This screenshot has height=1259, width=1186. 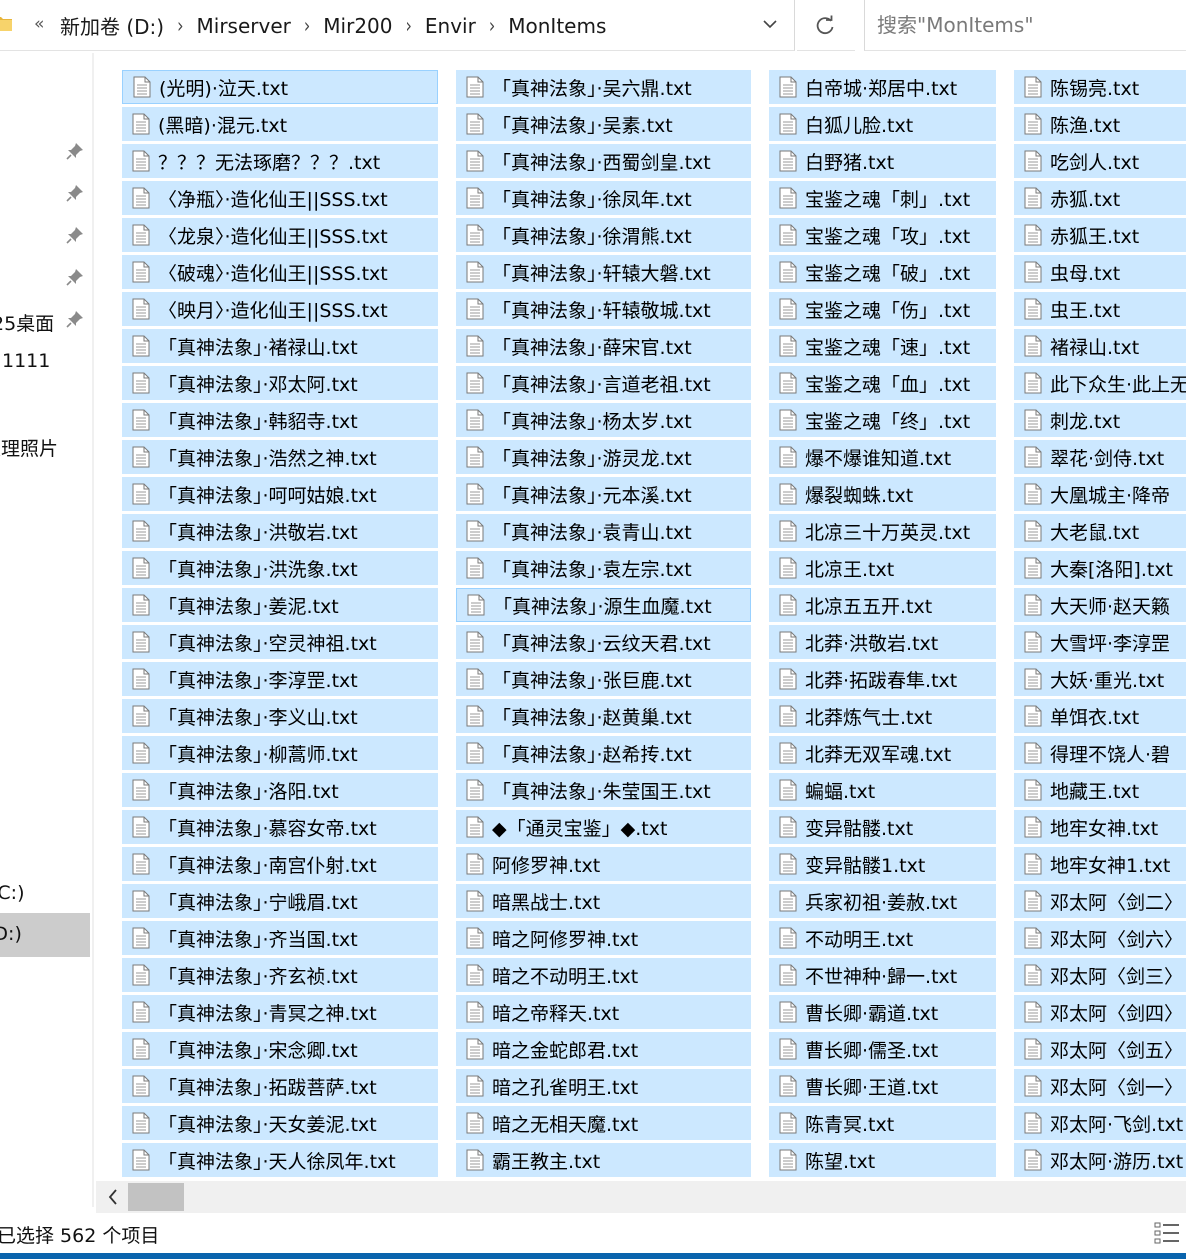 I want to click on file-item: 陈青冥.txt, so click(x=882, y=1123).